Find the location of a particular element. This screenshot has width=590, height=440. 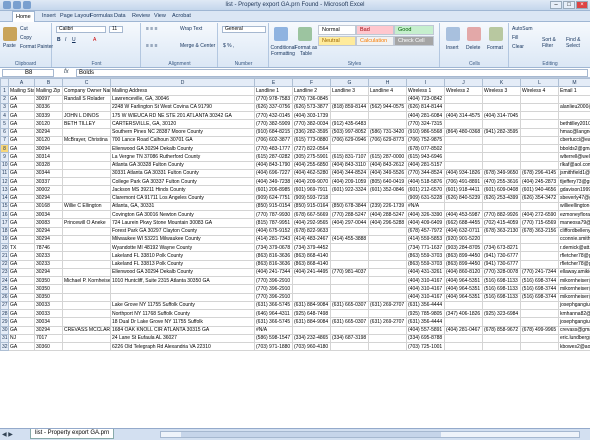

cell: Atlanta GA 30328 Fulton County is located at coordinates (182, 165).